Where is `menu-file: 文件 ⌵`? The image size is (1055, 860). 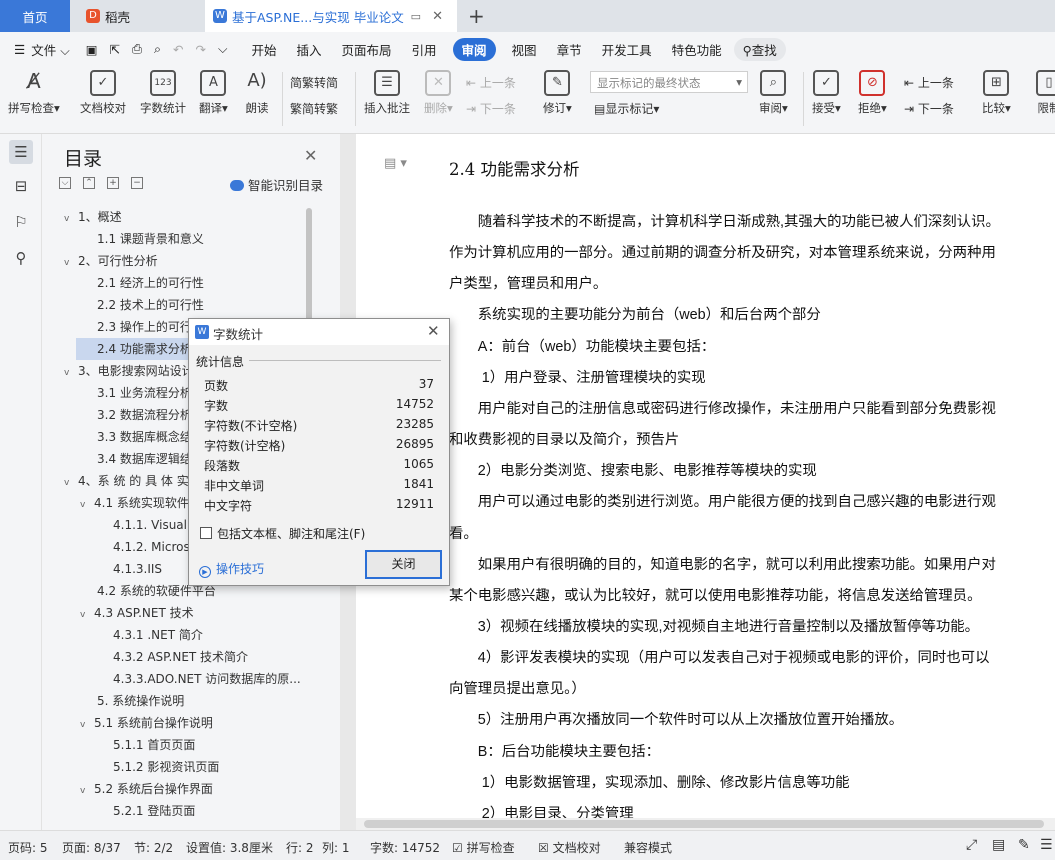 menu-file: 文件 ⌵ is located at coordinates (50, 49).